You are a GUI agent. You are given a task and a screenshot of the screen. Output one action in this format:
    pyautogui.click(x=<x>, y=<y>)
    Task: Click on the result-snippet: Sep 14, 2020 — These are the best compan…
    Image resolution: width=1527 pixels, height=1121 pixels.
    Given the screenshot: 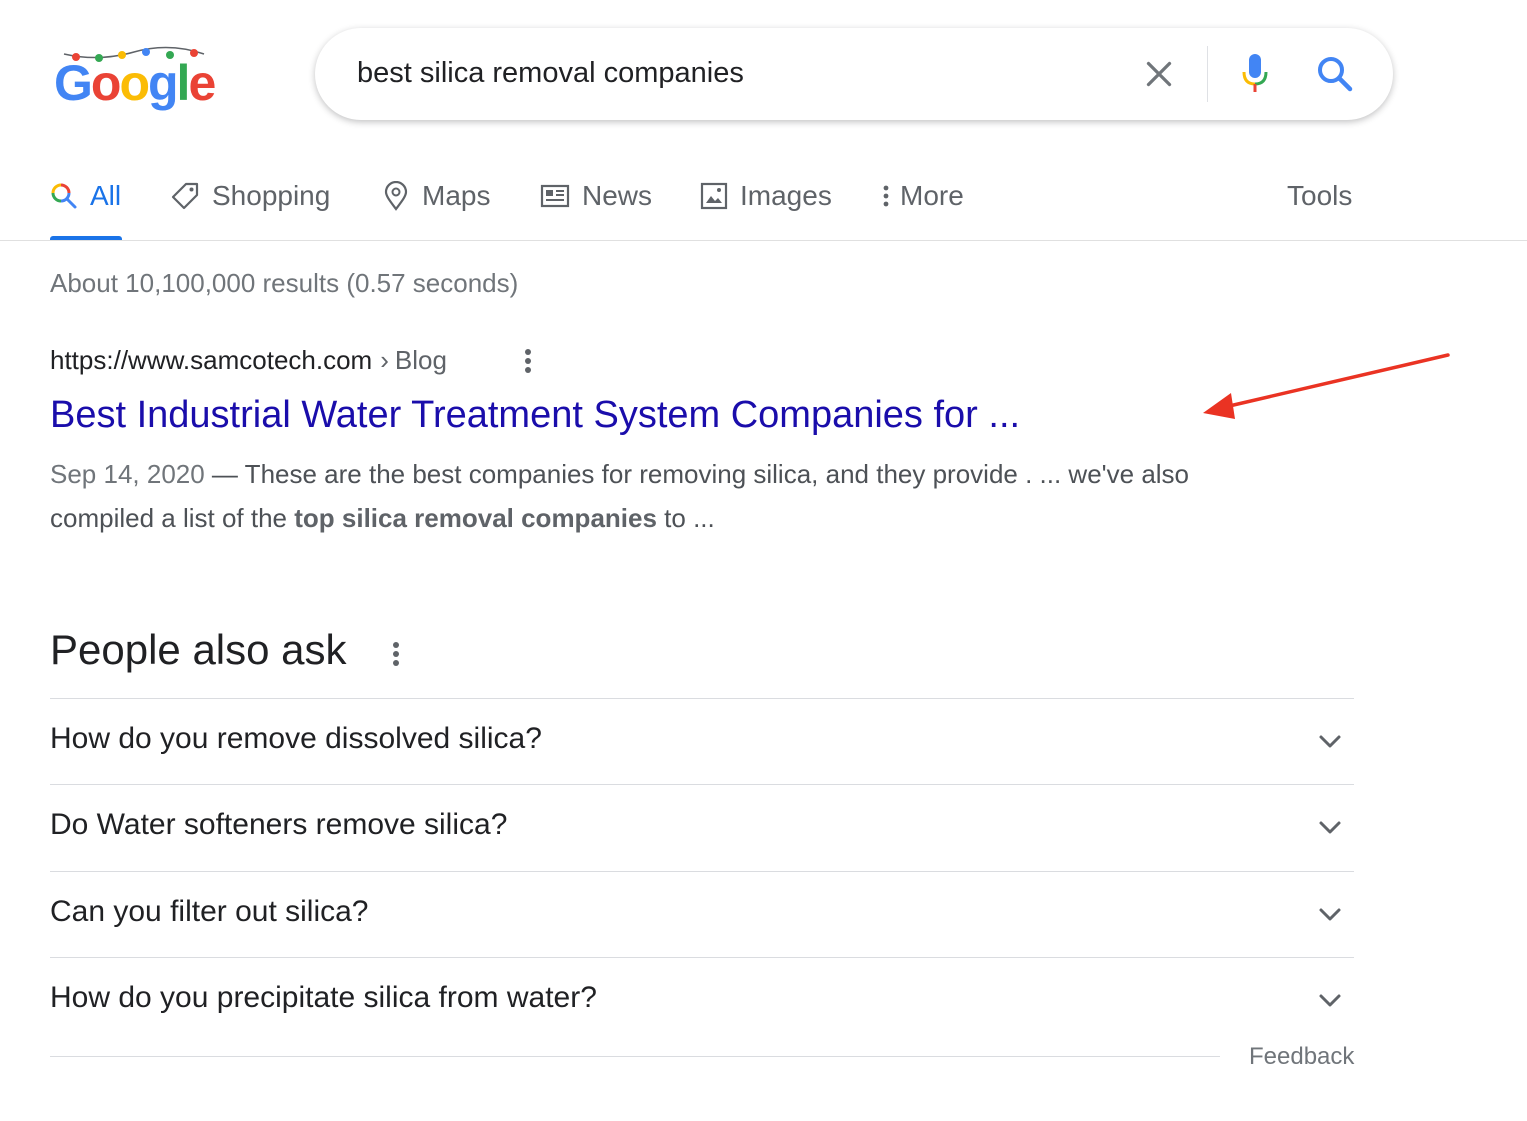 What is the action you would take?
    pyautogui.click(x=650, y=496)
    